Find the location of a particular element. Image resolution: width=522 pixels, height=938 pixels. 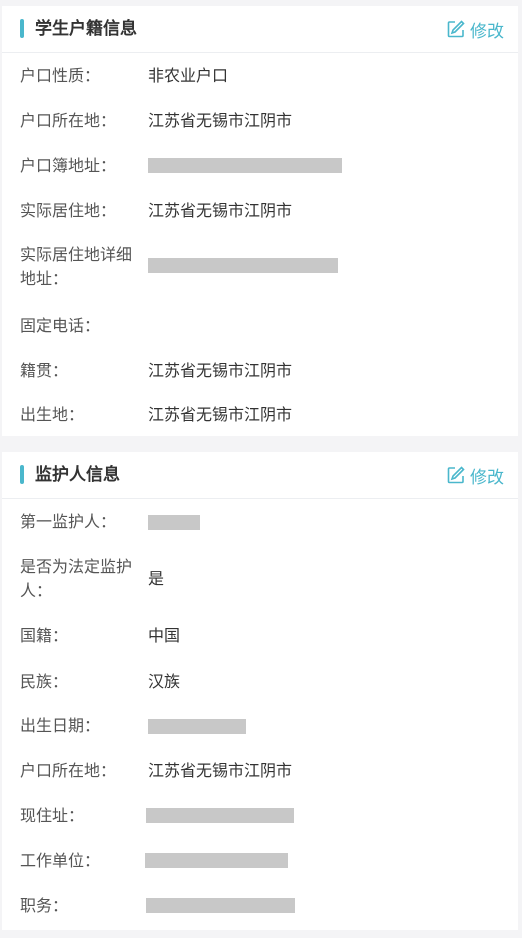

card-header: 监护人信息 修改 is located at coordinates (260, 475).